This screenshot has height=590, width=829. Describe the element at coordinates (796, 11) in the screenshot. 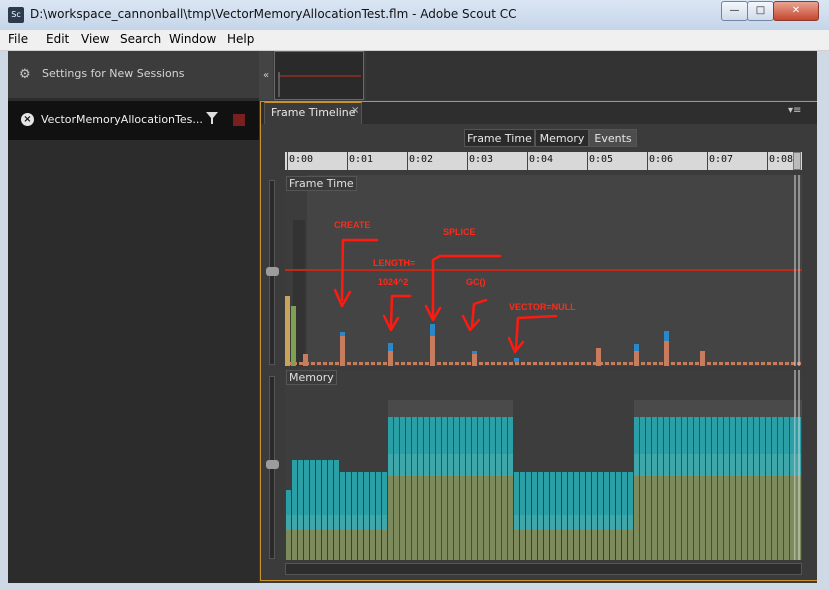

I see `close-button: ✕` at that location.